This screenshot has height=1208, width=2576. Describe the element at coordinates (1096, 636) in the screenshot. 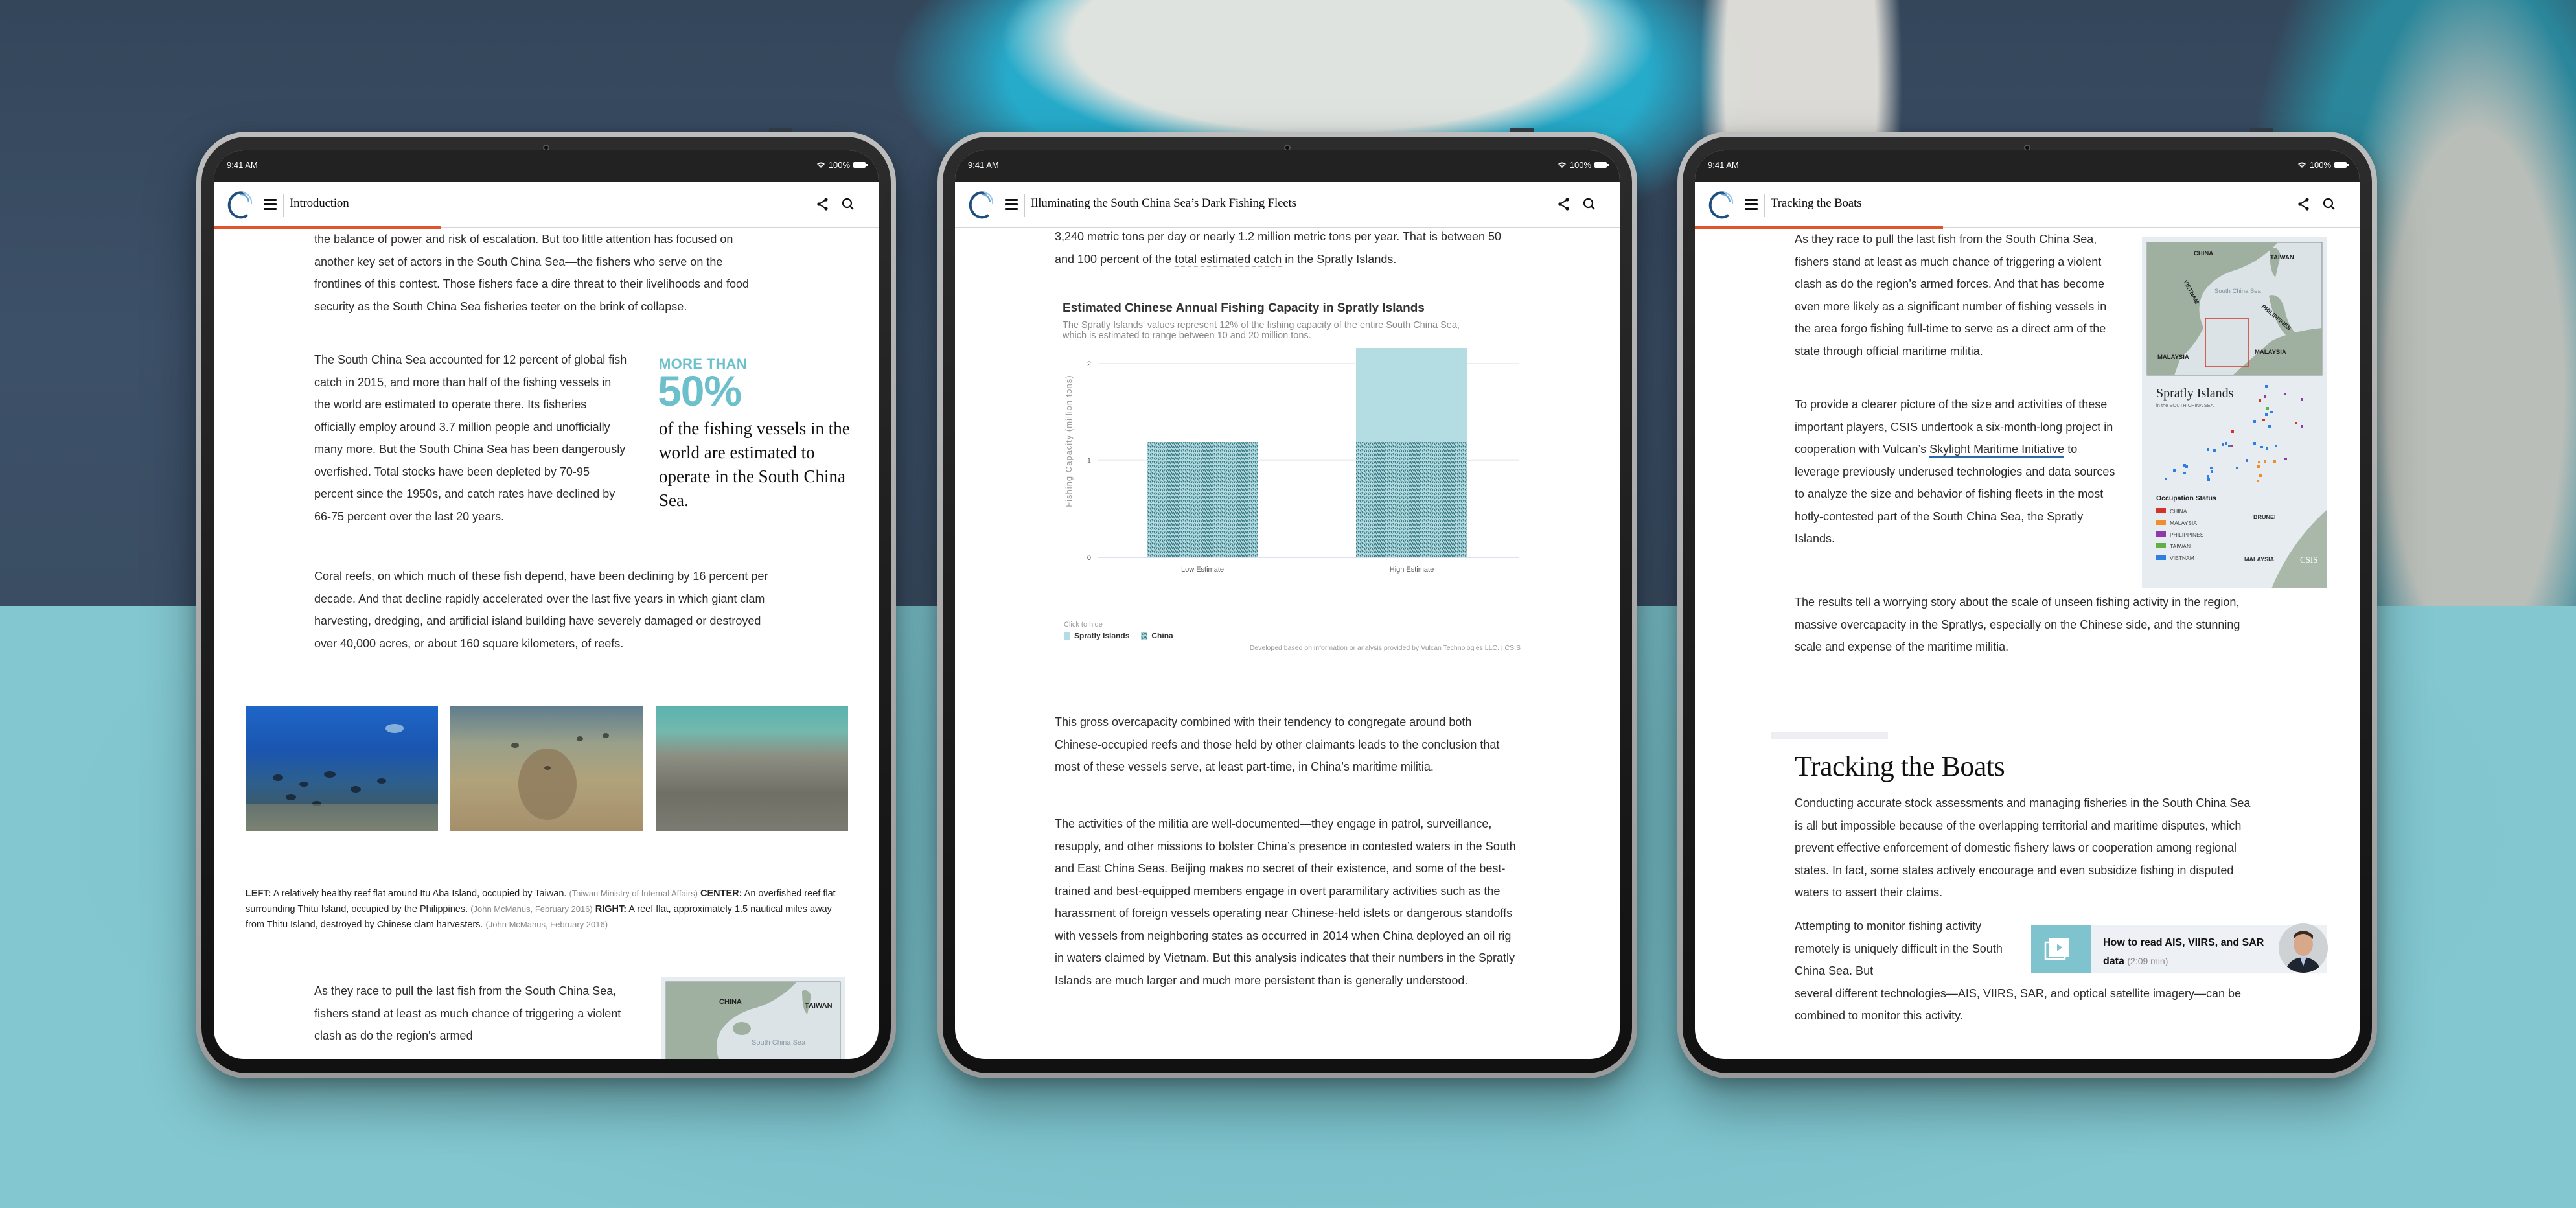

I see `legend-item-spratly: Spratly Islands` at that location.